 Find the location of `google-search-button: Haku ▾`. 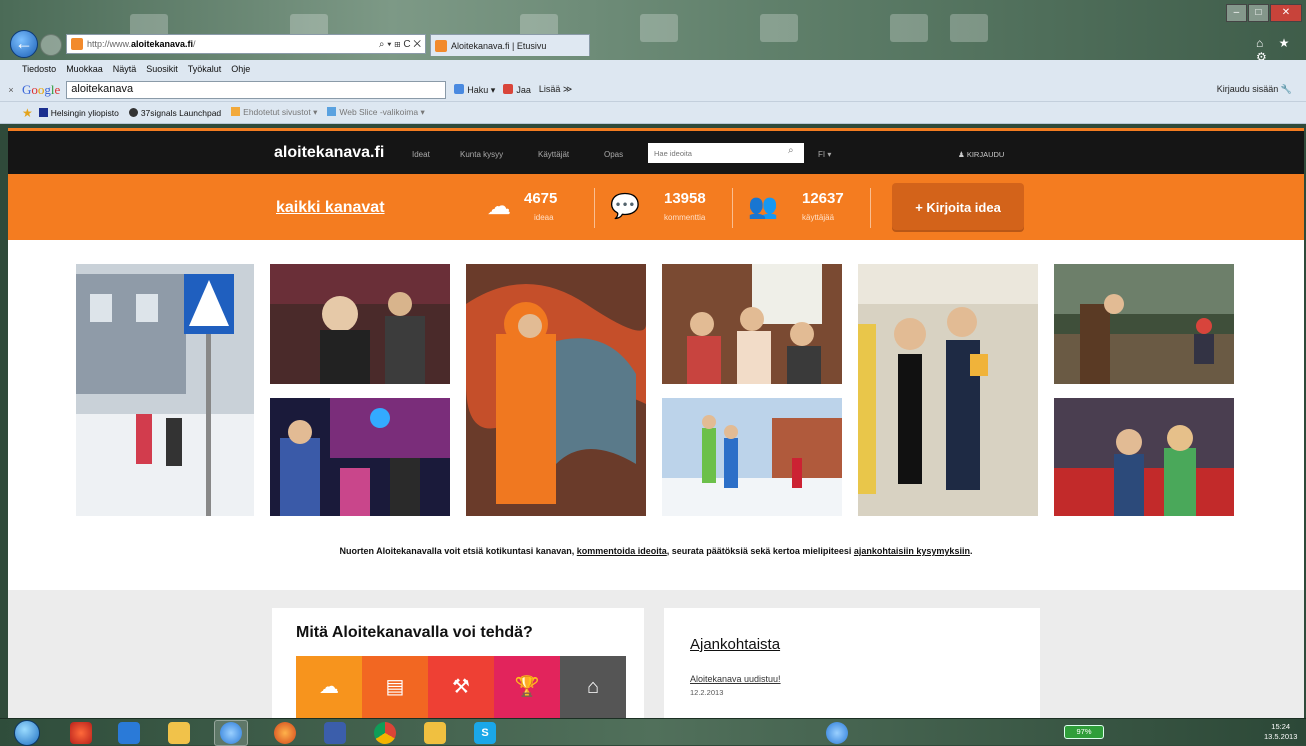

google-search-button: Haku ▾ is located at coordinates (474, 89).